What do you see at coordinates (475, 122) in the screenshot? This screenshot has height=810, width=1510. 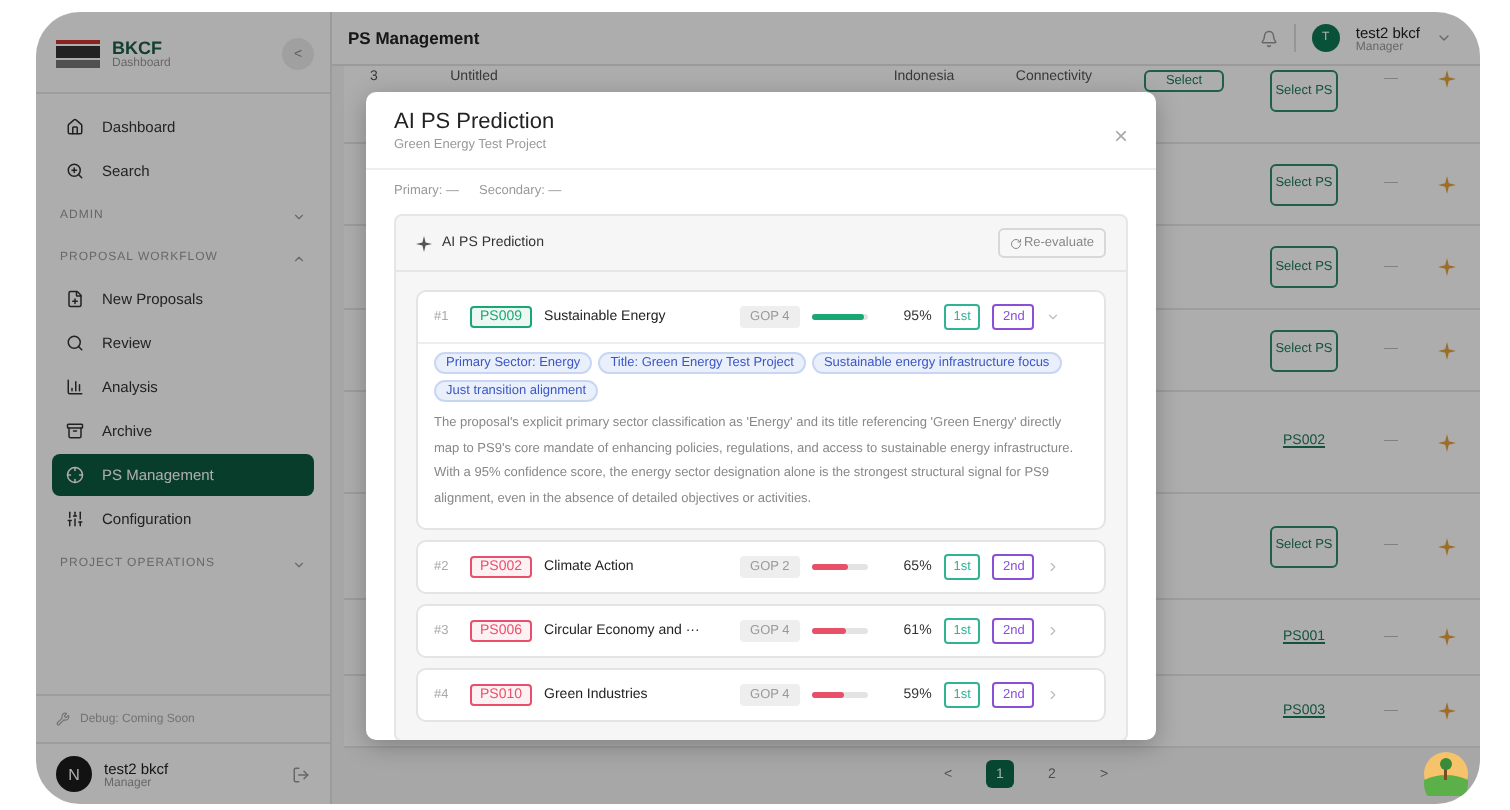 I see `dialog-title: AI PS Prediction` at bounding box center [475, 122].